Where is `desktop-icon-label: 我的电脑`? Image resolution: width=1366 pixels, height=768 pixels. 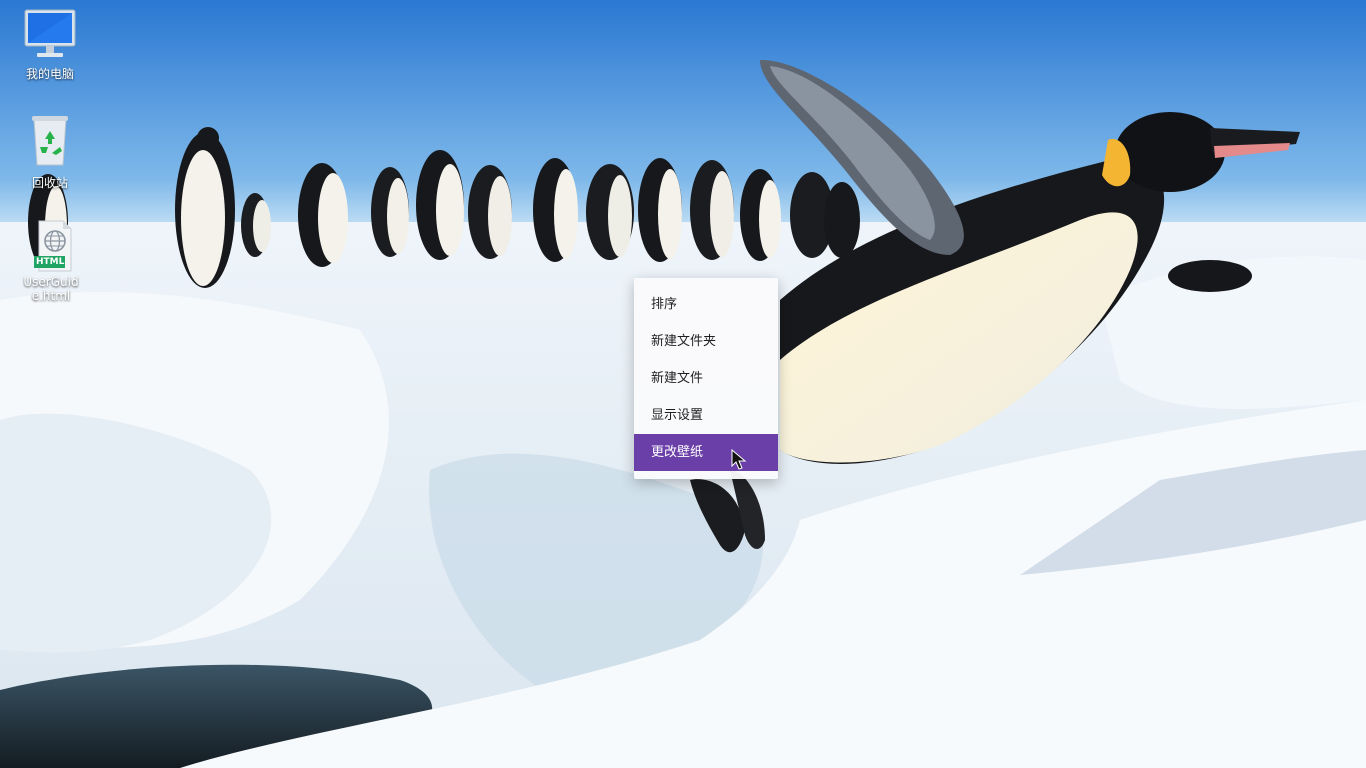
desktop-icon-label: 我的电脑 is located at coordinates (49, 74).